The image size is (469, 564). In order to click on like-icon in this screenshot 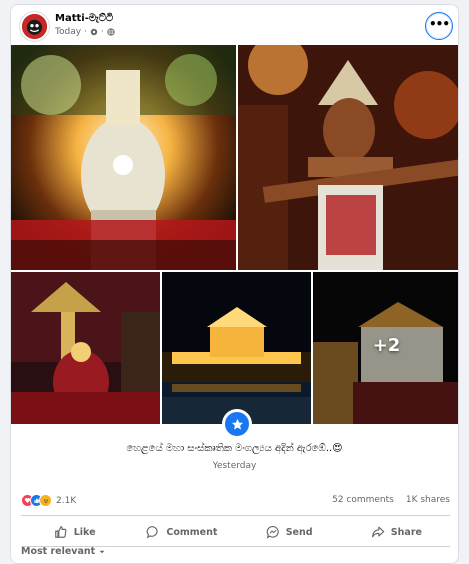, I will do `click(60, 532)`.